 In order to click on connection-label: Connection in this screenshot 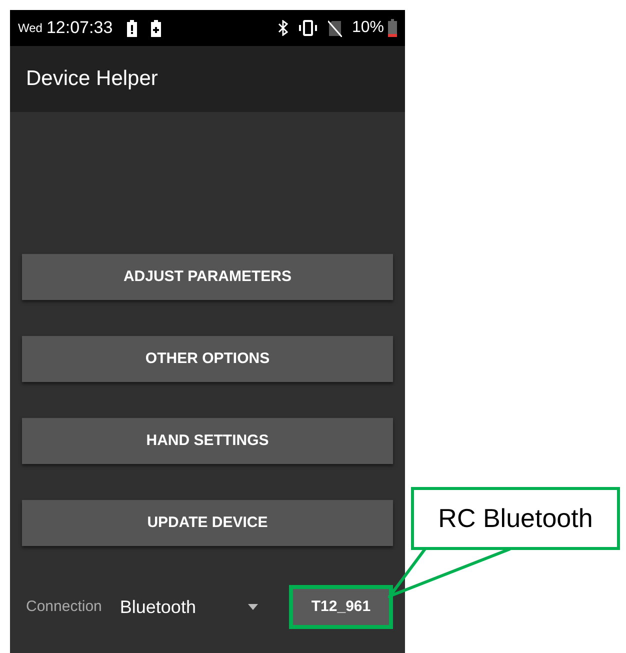, I will do `click(64, 606)`.